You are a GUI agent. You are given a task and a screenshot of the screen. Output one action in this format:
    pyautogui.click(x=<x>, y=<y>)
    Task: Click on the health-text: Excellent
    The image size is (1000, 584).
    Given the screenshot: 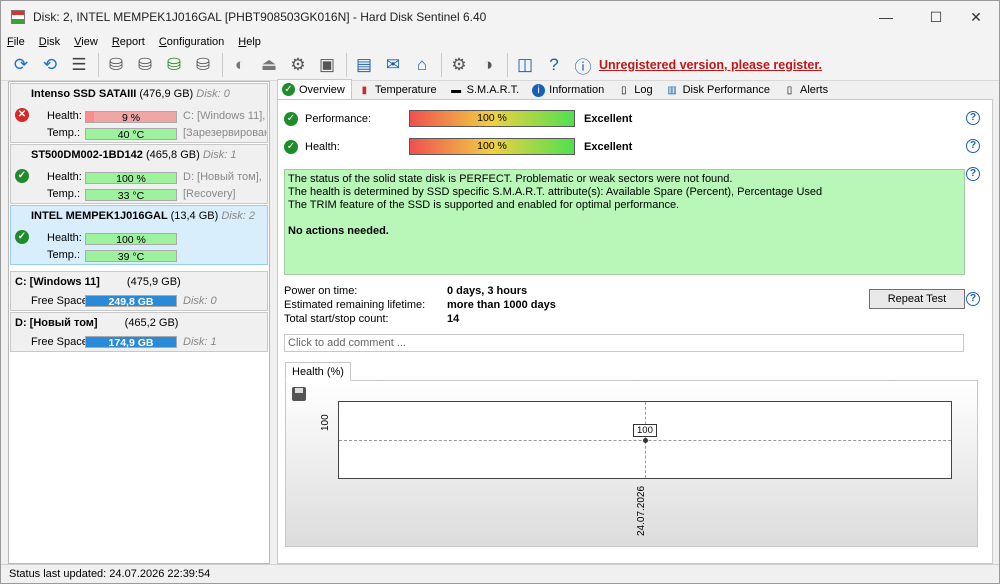 What is the action you would take?
    pyautogui.click(x=608, y=146)
    